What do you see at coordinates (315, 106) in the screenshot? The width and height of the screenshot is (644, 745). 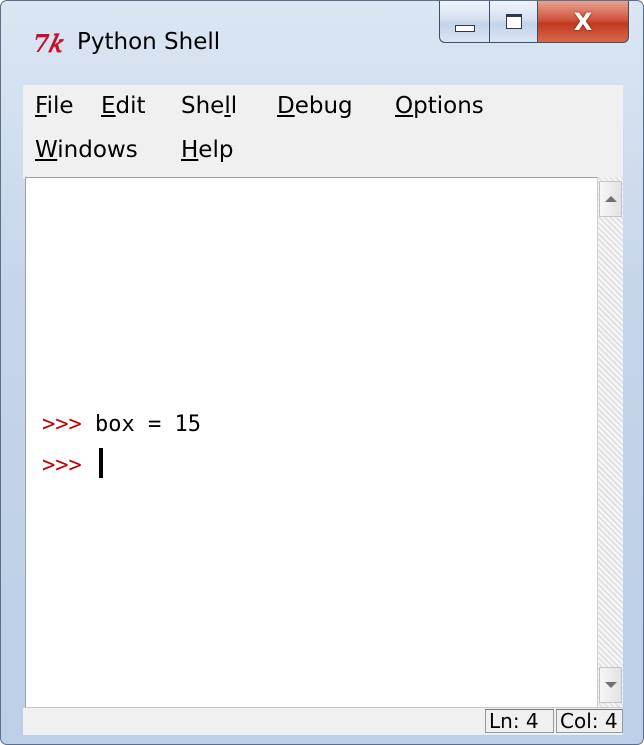 I see `menu-debug: Debug` at bounding box center [315, 106].